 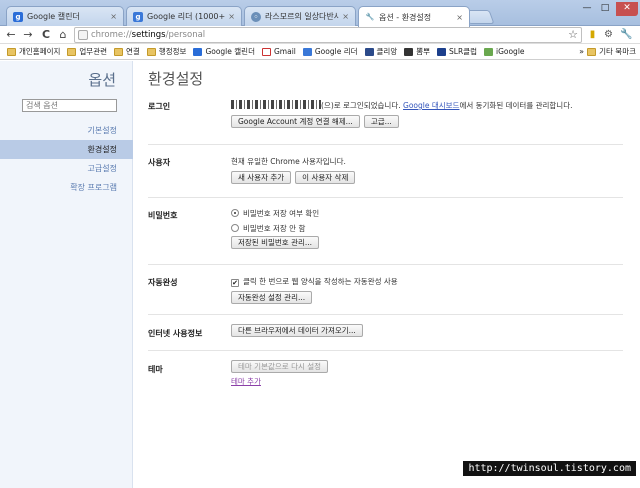 What do you see at coordinates (592, 34) in the screenshot?
I see `extension-note-icon: ▮` at bounding box center [592, 34].